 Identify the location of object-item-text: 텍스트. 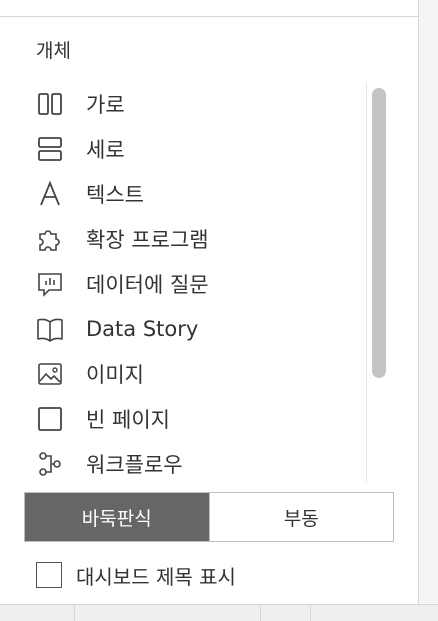
(187, 194).